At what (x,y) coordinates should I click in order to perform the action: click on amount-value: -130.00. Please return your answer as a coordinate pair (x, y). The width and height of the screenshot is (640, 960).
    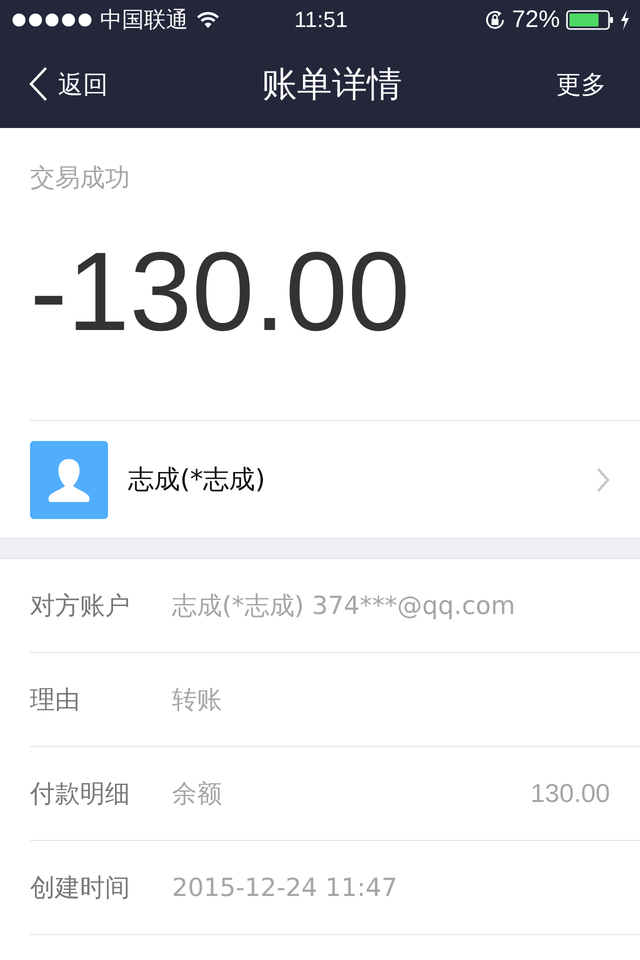
    Looking at the image, I should click on (220, 292).